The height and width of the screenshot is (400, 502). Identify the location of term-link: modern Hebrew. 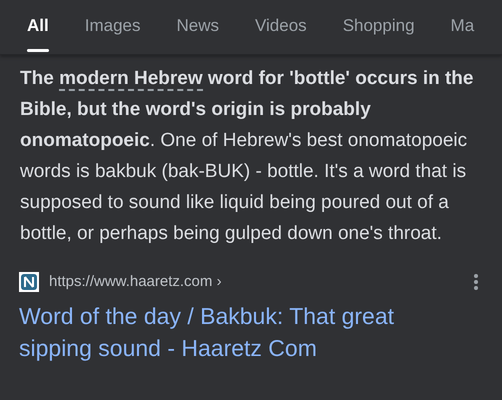
(131, 79).